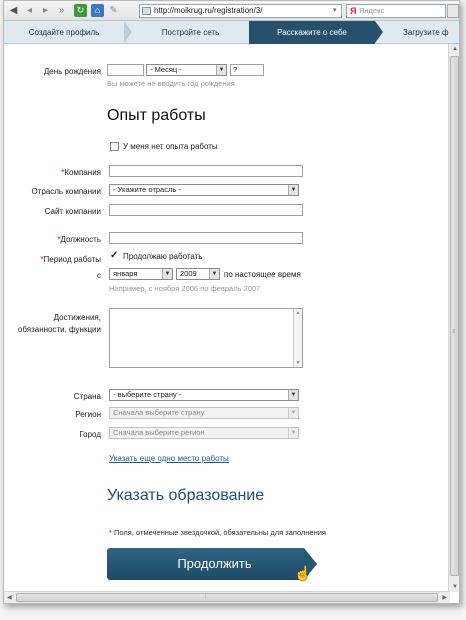 Image resolution: width=466 pixels, height=620 pixels. Describe the element at coordinates (113, 10) in the screenshot. I see `tools-icon: ✎` at that location.